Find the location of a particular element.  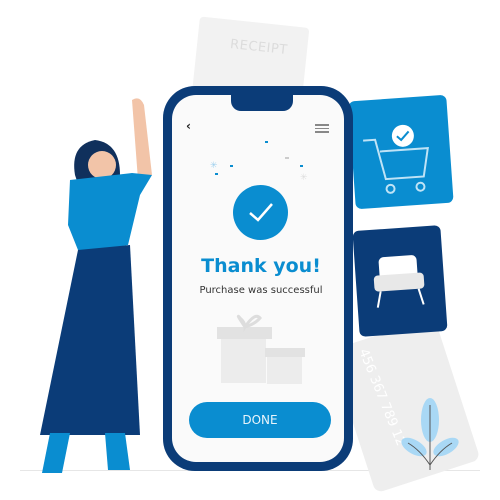

cart-card-illustration is located at coordinates (401, 152).